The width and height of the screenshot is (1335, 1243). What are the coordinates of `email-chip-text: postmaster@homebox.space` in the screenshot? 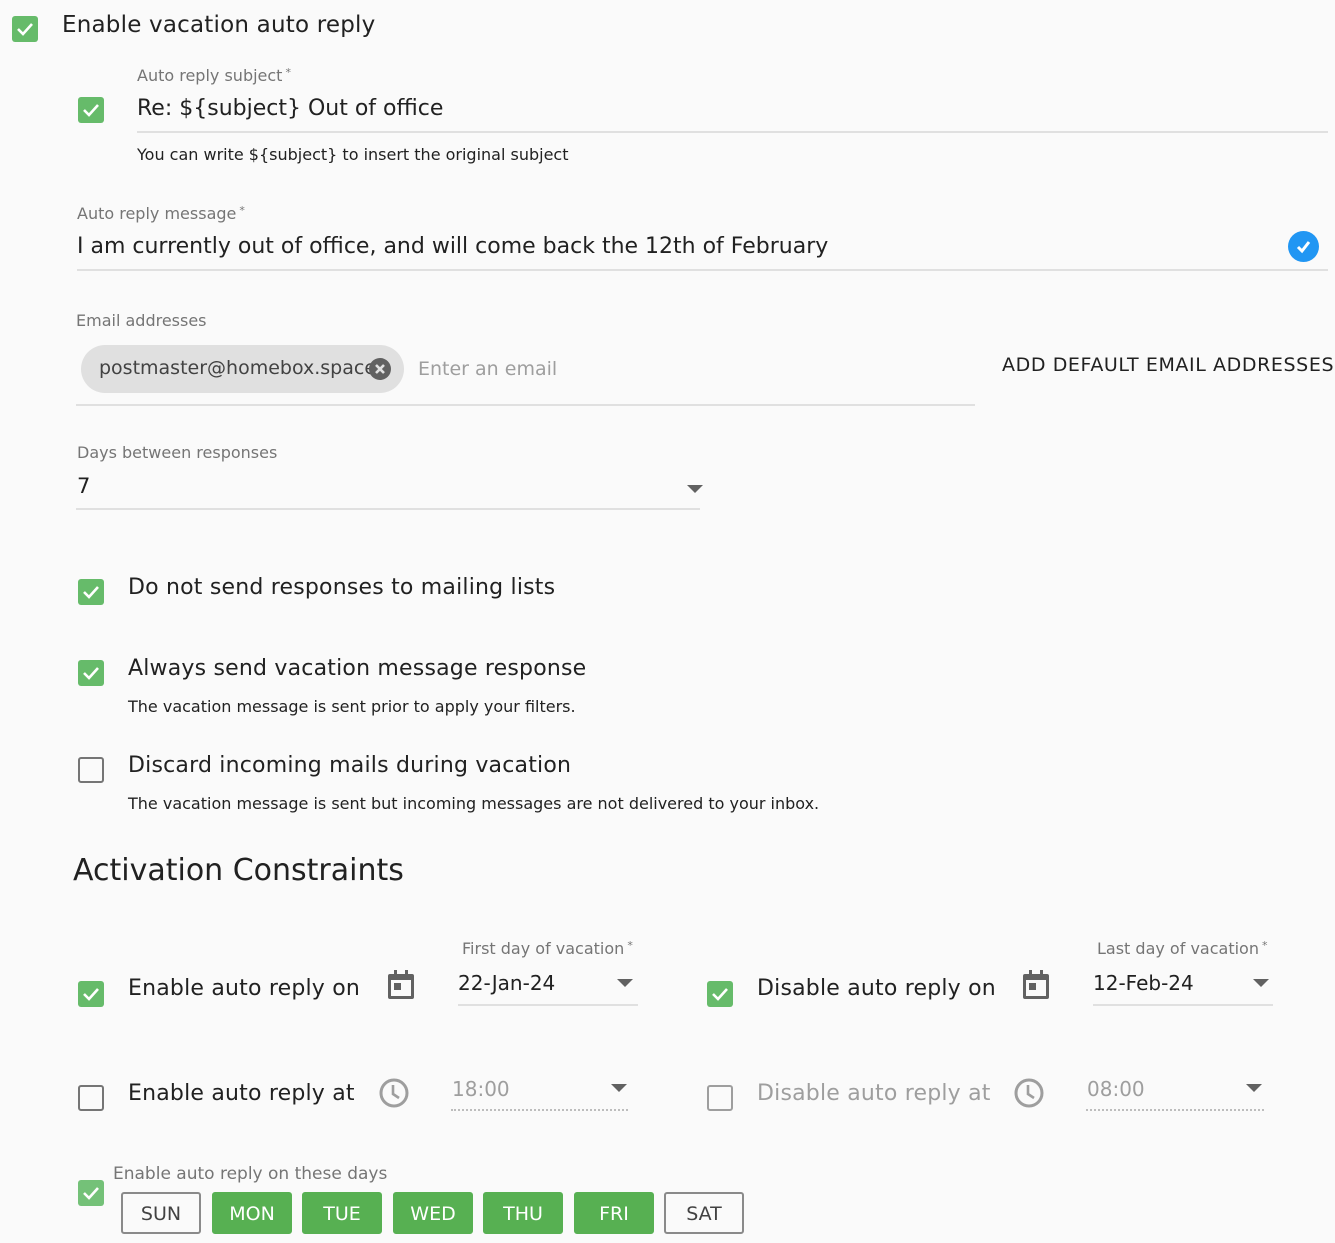 It's located at (238, 368).